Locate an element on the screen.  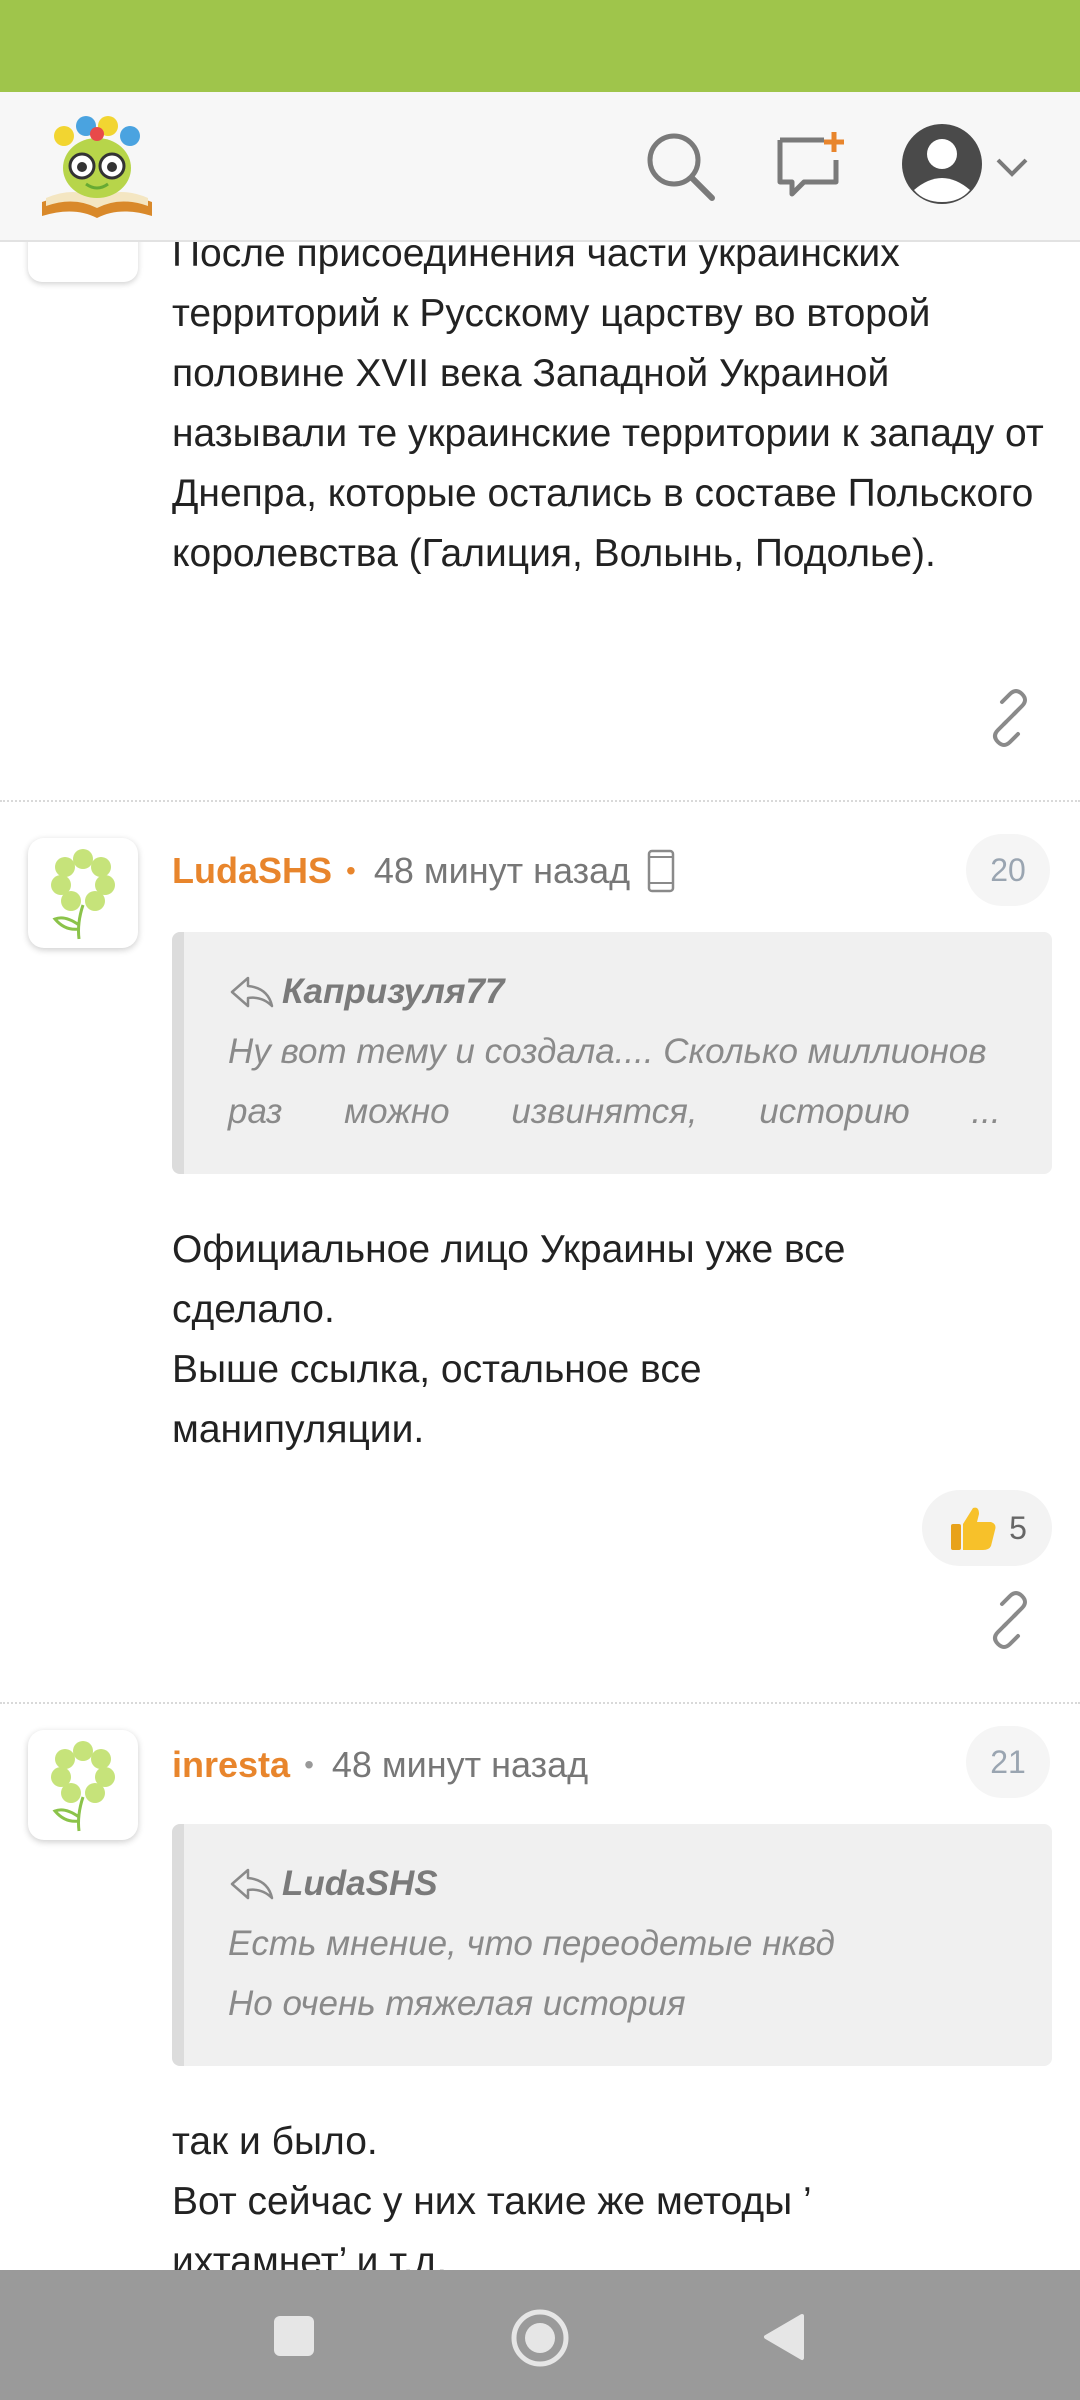
comment-meta: inresta • 48 минут назад is located at coordinates (380, 1765).